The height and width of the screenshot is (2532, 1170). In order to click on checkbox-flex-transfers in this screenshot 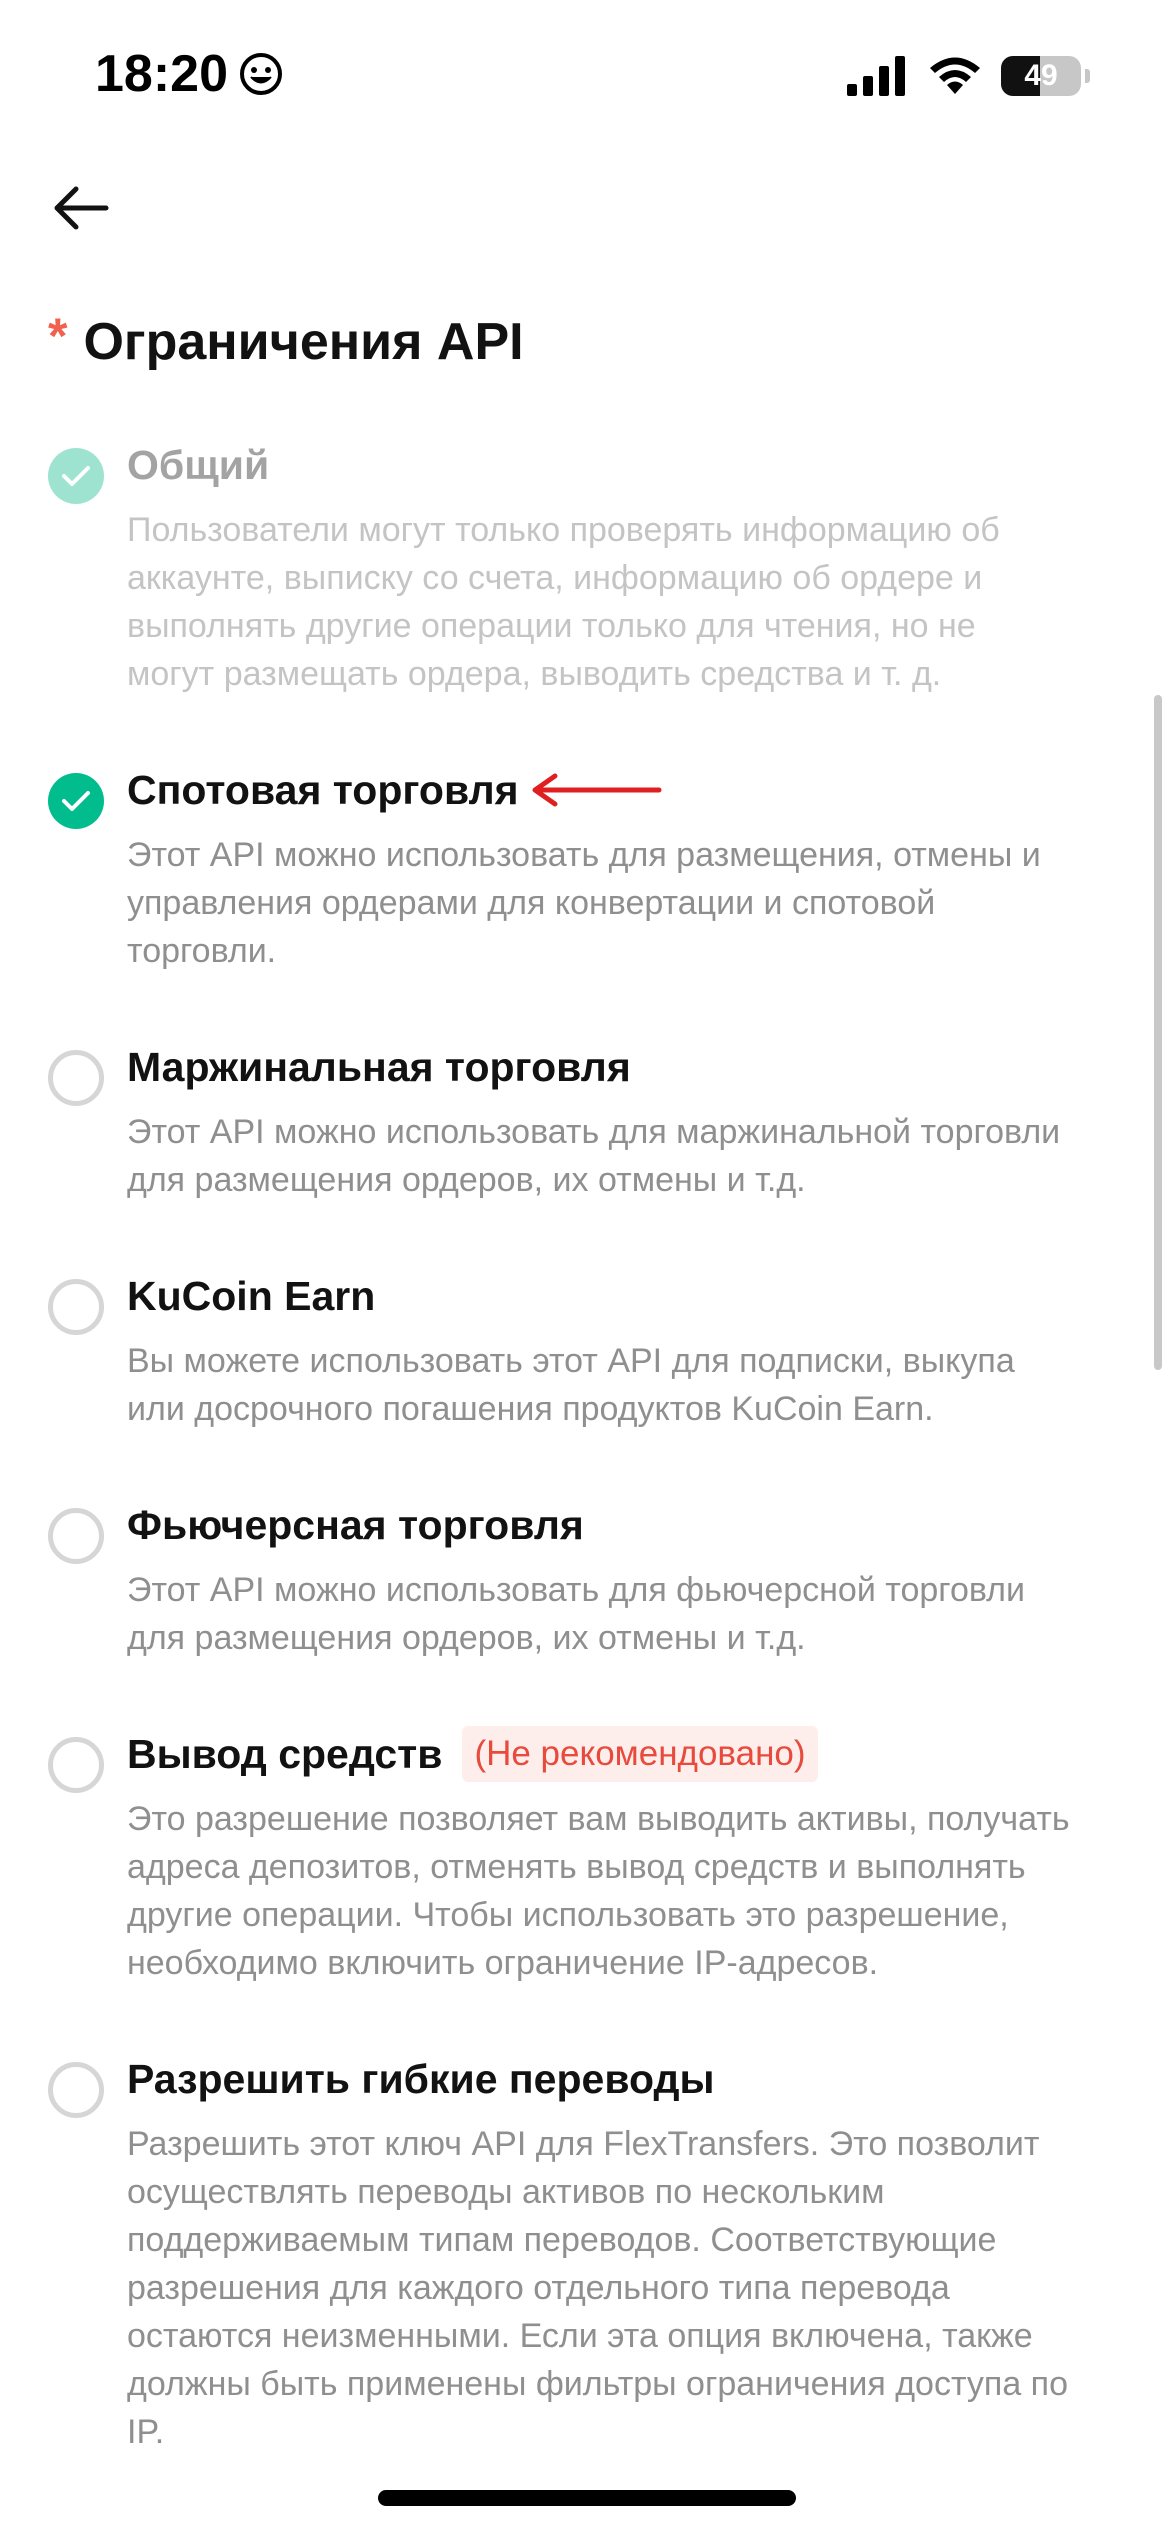, I will do `click(76, 2090)`.